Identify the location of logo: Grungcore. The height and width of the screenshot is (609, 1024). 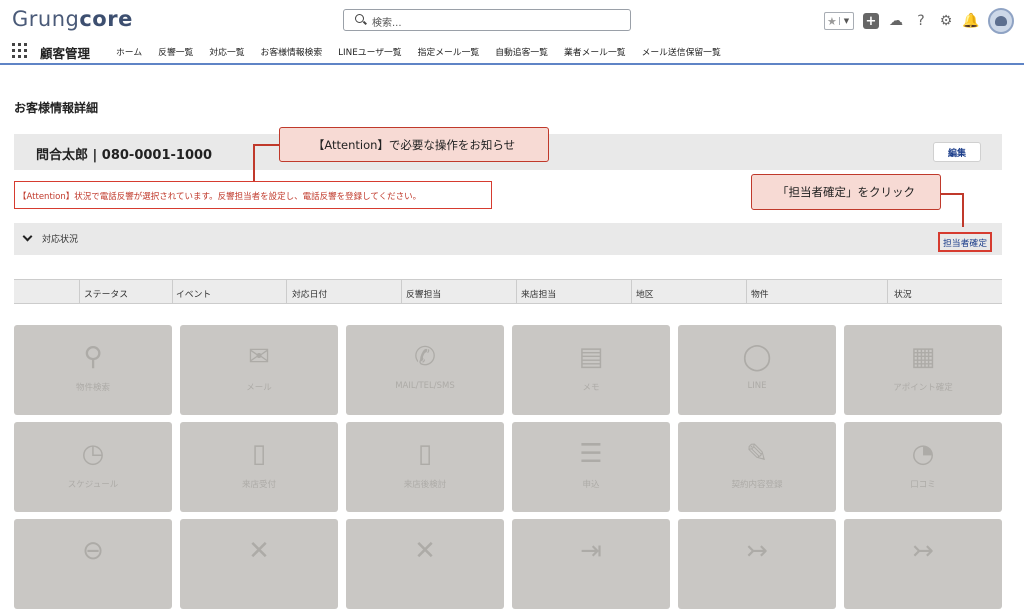
(72, 19).